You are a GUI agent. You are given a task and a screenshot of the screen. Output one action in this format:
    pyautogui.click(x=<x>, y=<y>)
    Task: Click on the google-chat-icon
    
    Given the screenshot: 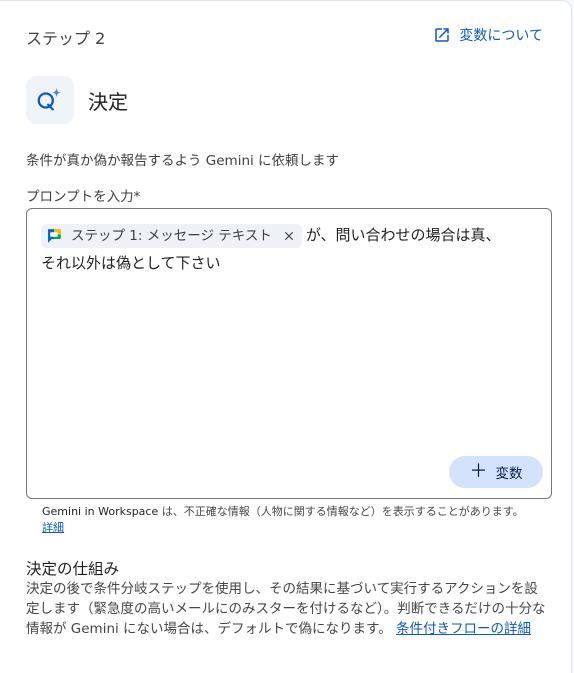 What is the action you would take?
    pyautogui.click(x=54, y=235)
    